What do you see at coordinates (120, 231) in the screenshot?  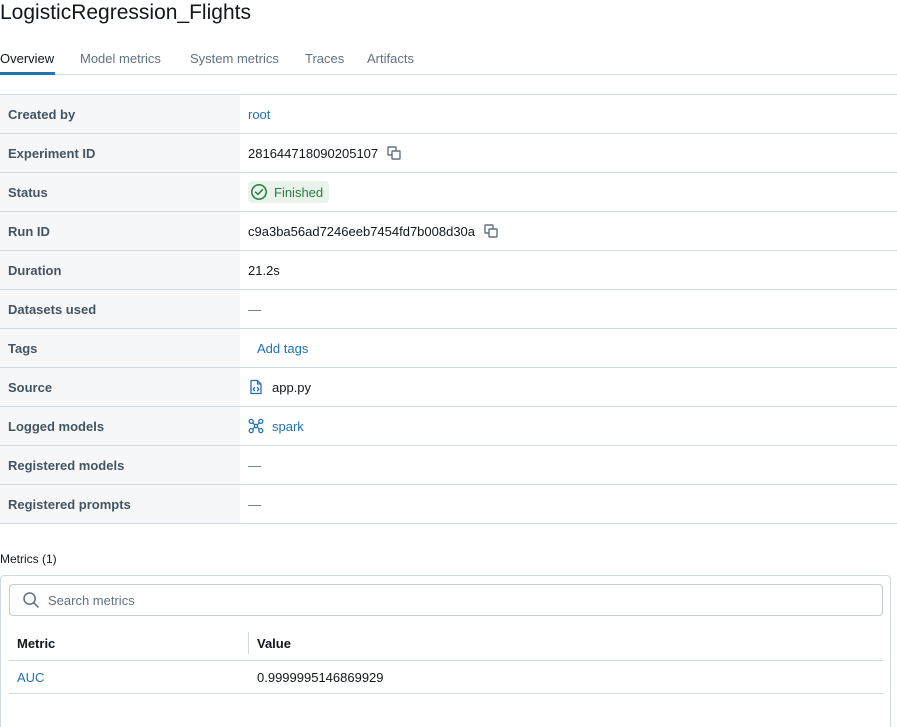 I see `details-label: Run ID` at bounding box center [120, 231].